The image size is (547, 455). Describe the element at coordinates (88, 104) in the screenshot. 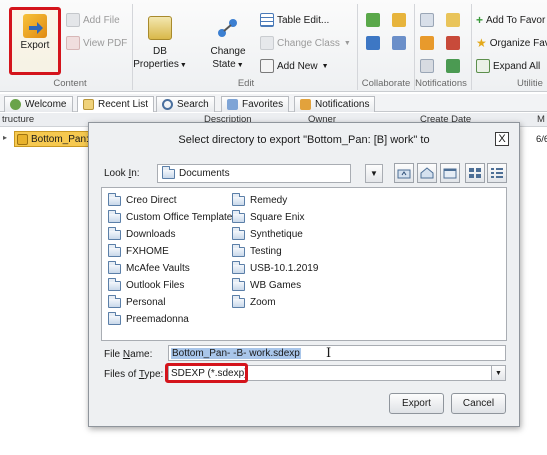

I see `recent-list-icon` at that location.